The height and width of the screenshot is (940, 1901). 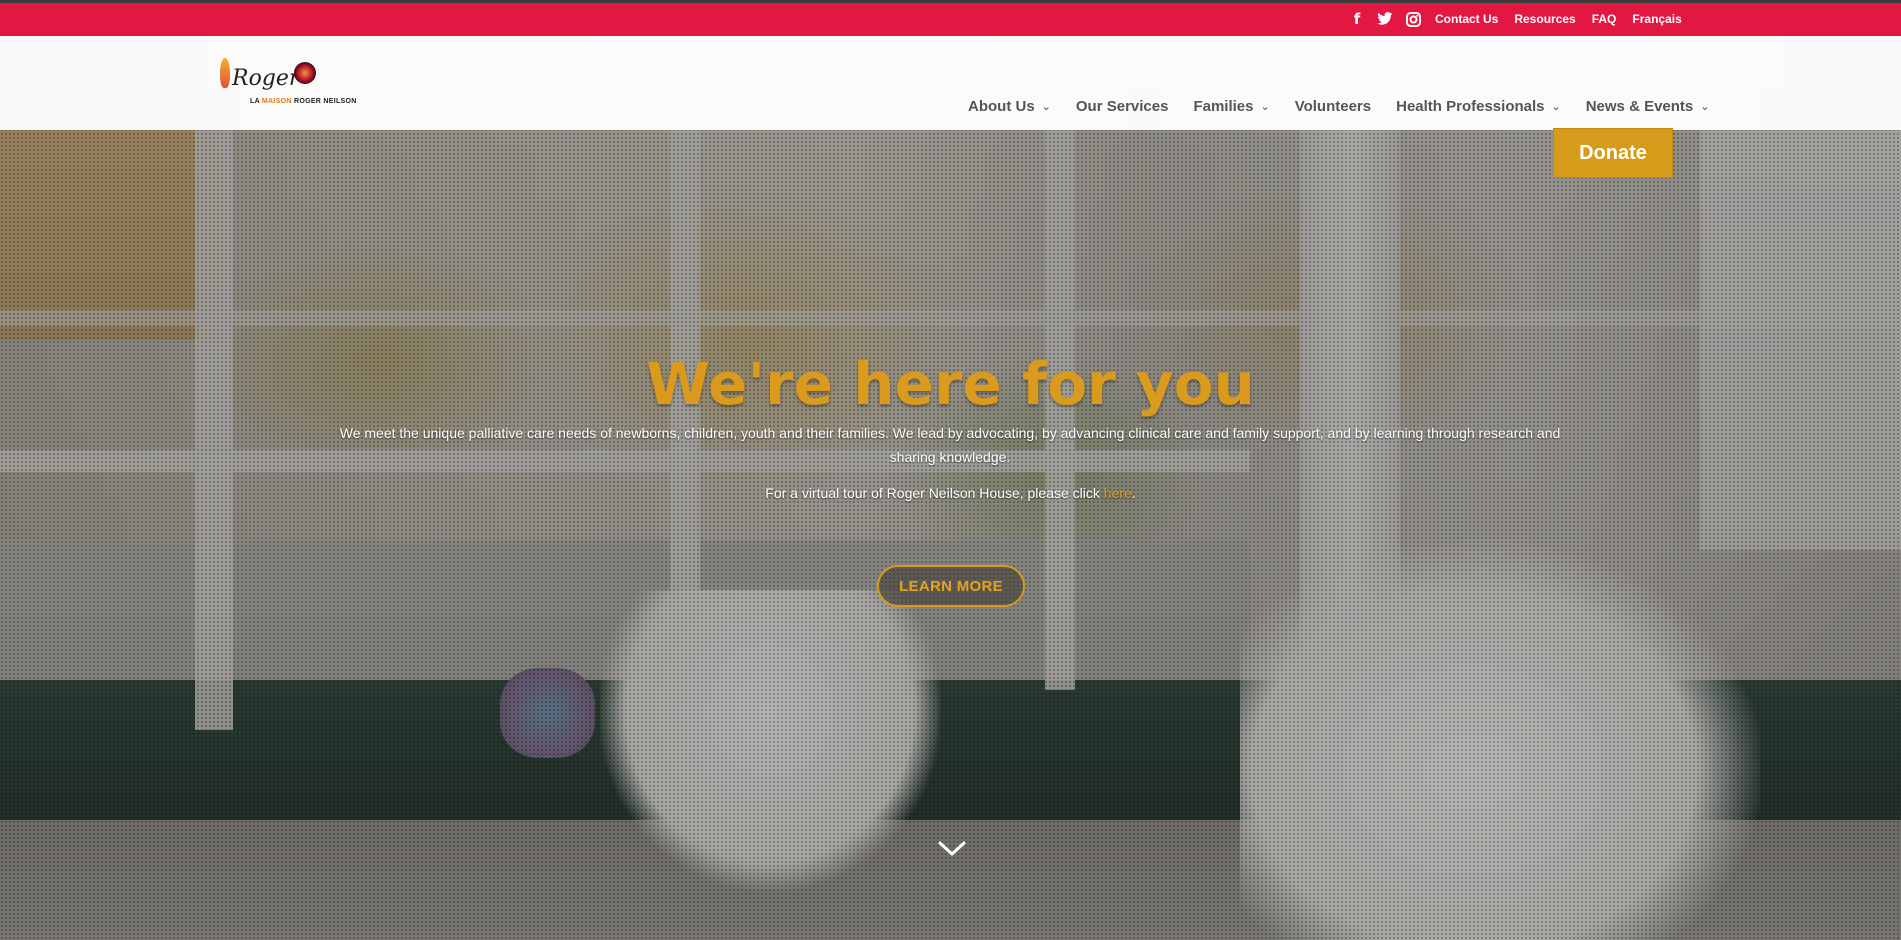 I want to click on utility-links: Contact Us Resources FAQ Français, so click(x=1558, y=19).